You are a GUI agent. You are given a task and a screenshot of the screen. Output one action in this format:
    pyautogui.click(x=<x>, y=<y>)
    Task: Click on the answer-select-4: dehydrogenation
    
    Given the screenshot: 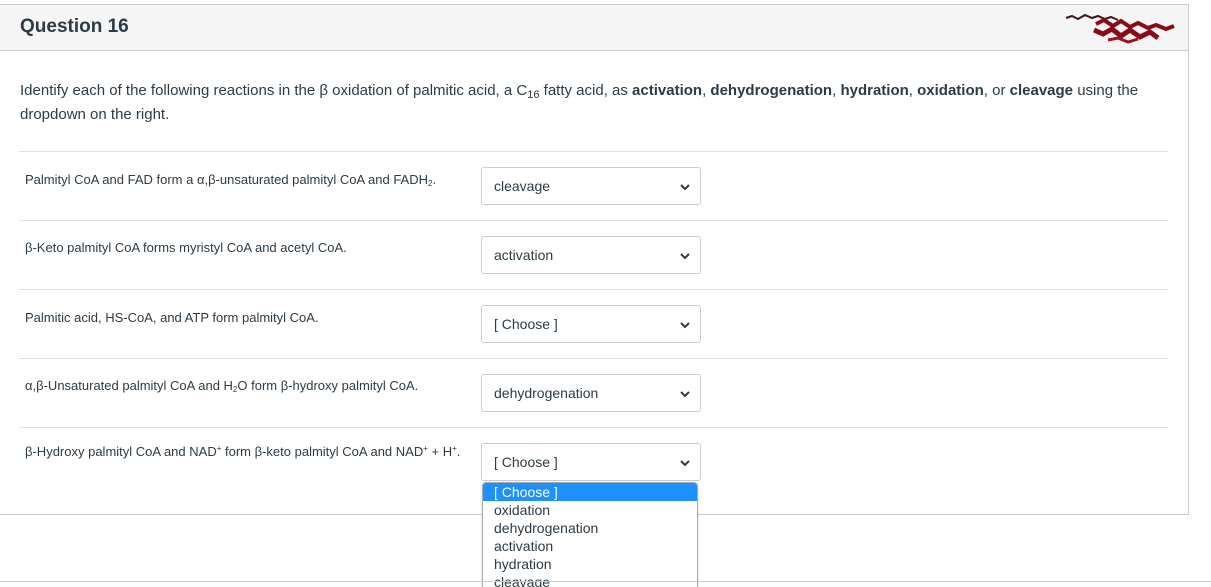 What is the action you would take?
    pyautogui.click(x=591, y=393)
    